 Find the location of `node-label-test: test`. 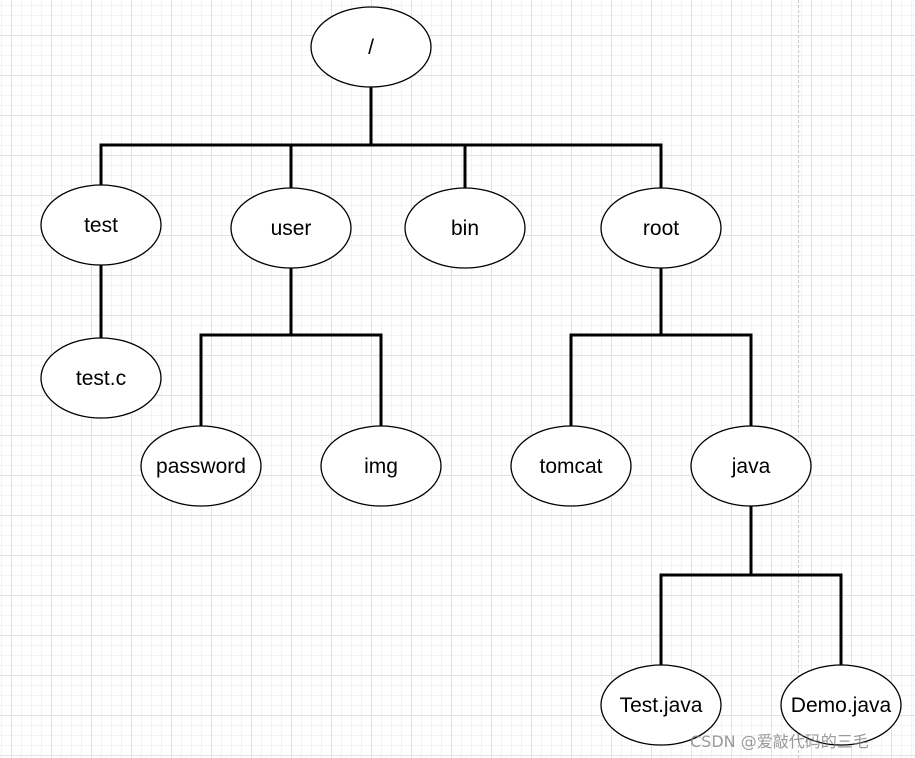

node-label-test: test is located at coordinates (101, 225).